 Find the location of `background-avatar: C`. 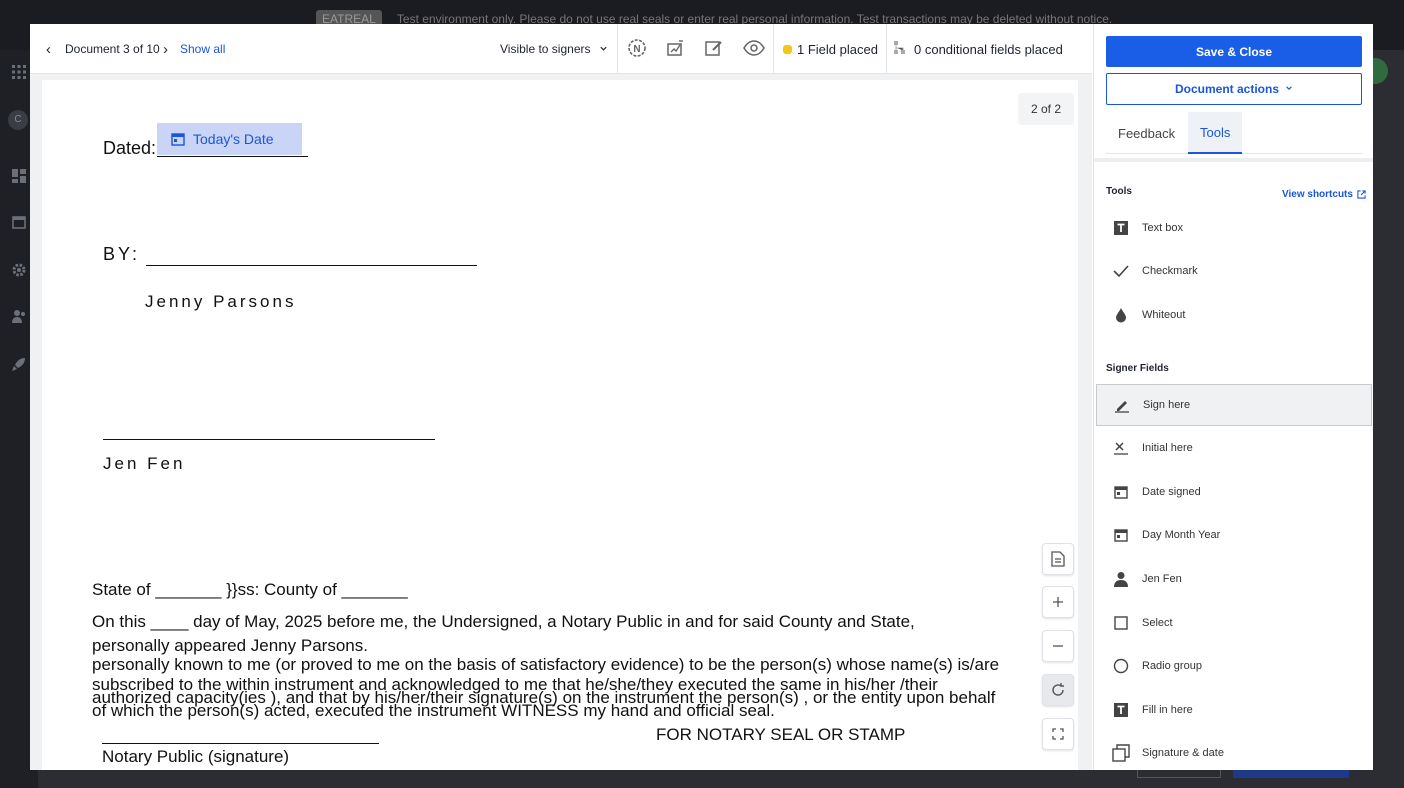

background-avatar: C is located at coordinates (18, 120).